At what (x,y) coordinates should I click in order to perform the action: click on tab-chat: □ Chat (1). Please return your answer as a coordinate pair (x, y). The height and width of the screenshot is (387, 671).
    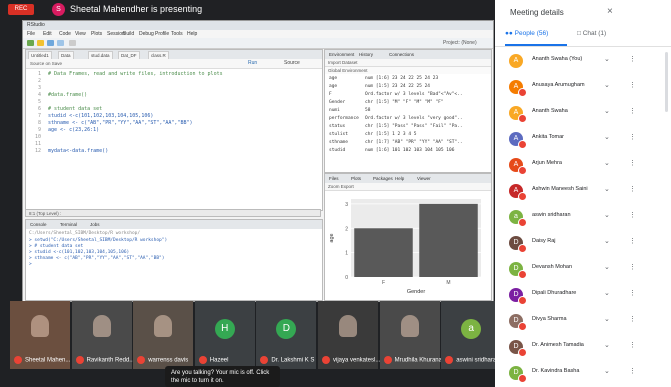
    Looking at the image, I should click on (591, 33).